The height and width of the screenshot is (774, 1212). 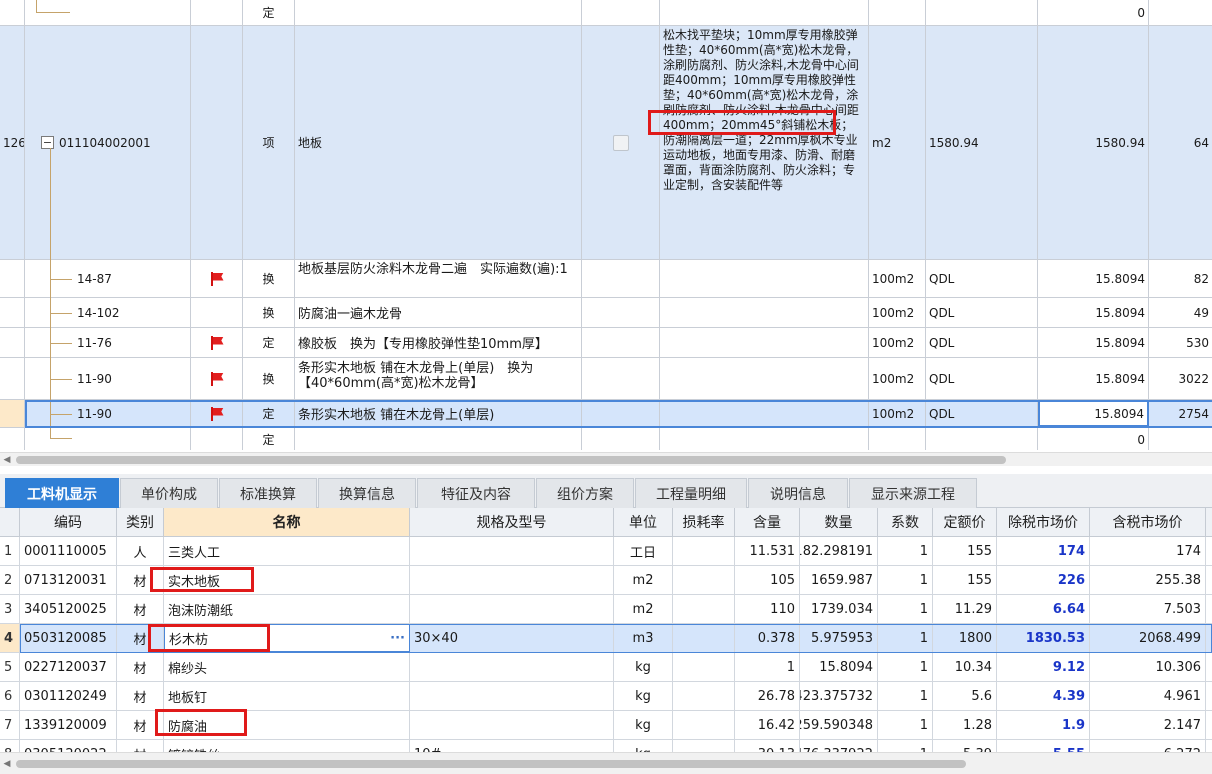 What do you see at coordinates (839, 551) in the screenshot?
I see `resource-quantity: 182.298191` at bounding box center [839, 551].